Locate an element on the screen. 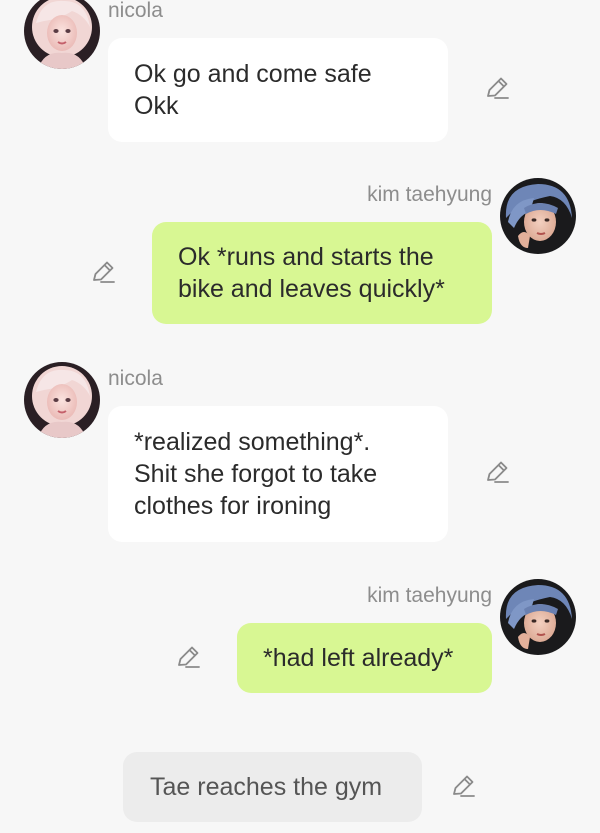 Image resolution: width=600 pixels, height=833 pixels. message-text: bike and leaves quickly* is located at coordinates (311, 289).